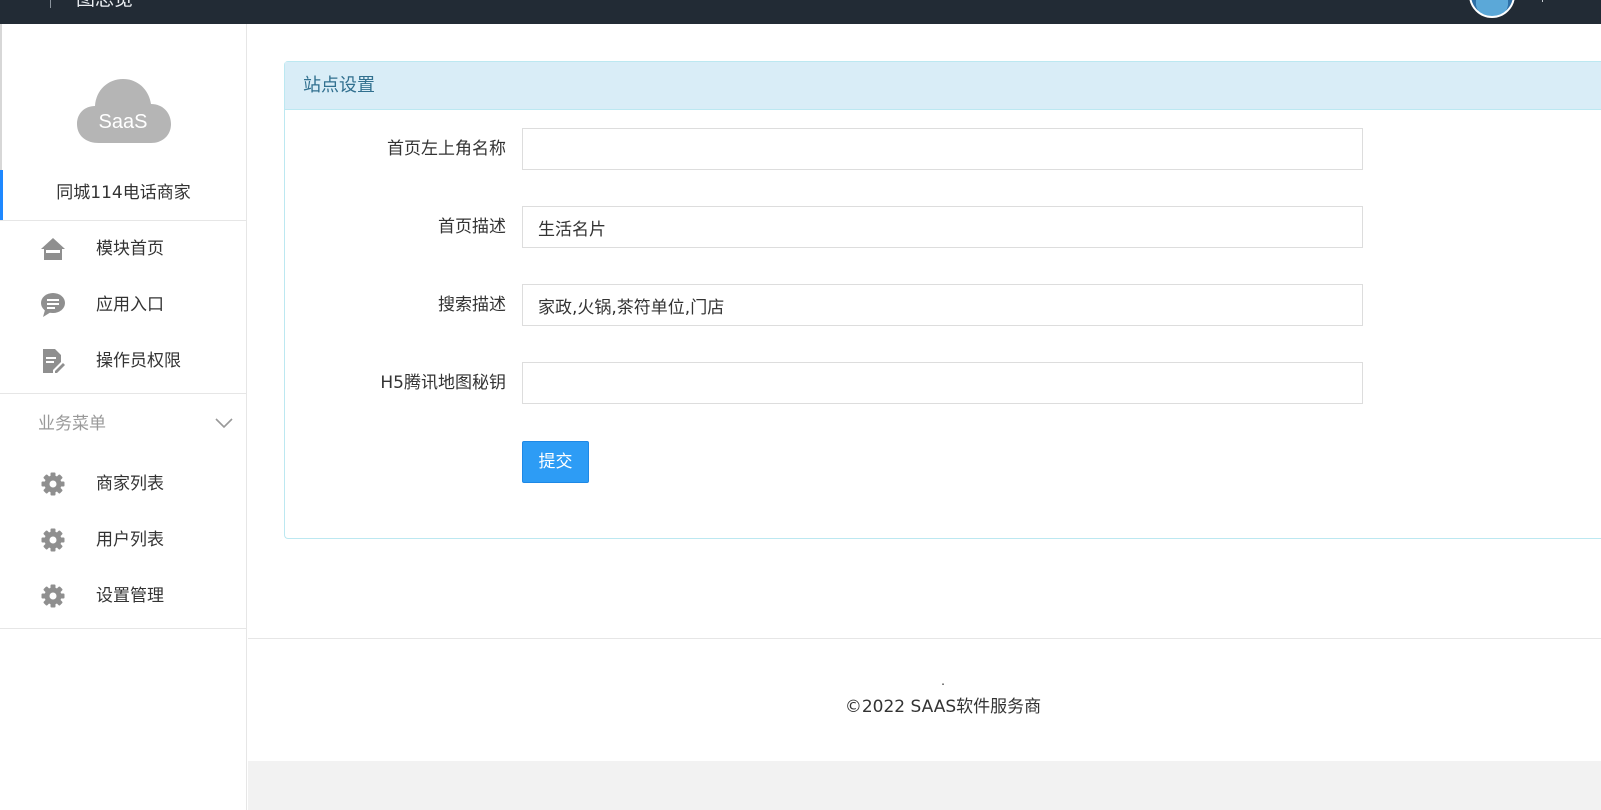 The height and width of the screenshot is (810, 1601). What do you see at coordinates (104, 5) in the screenshot?
I see `topbar-title: 图总览` at bounding box center [104, 5].